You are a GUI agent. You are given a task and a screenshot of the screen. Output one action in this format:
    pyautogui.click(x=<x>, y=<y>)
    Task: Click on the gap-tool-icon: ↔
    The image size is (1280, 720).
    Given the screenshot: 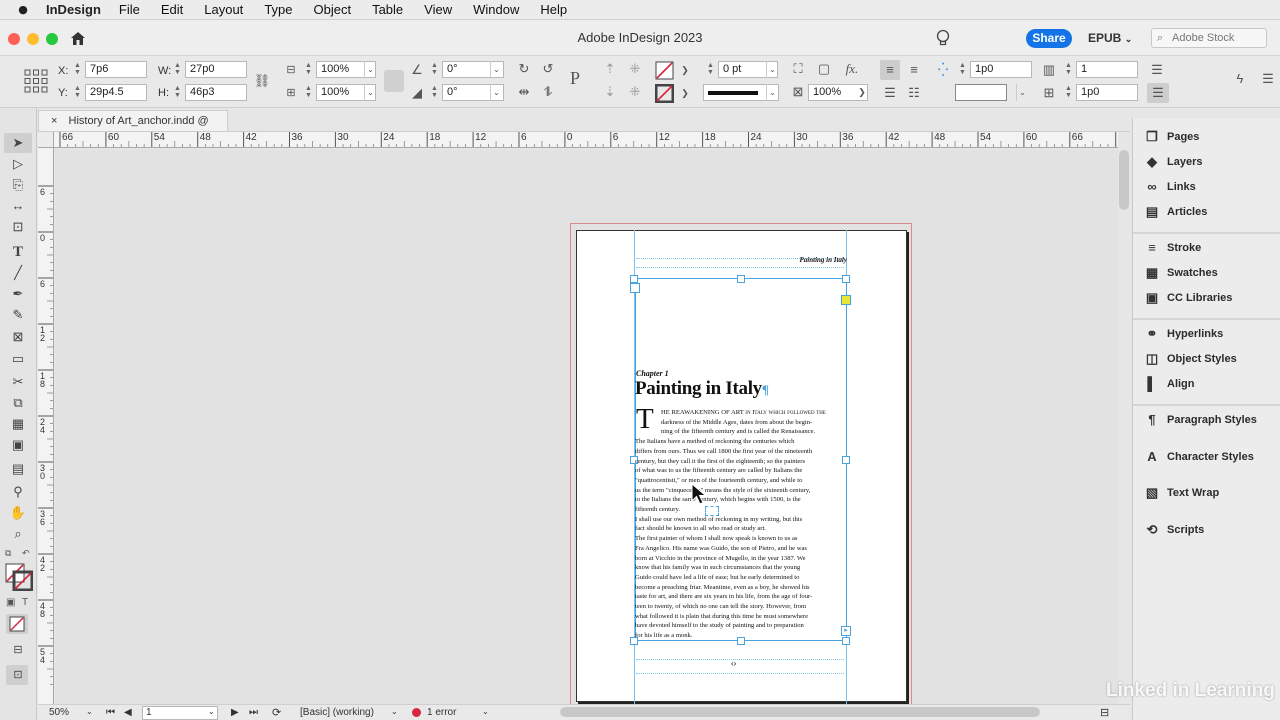 What is the action you would take?
    pyautogui.click(x=18, y=206)
    